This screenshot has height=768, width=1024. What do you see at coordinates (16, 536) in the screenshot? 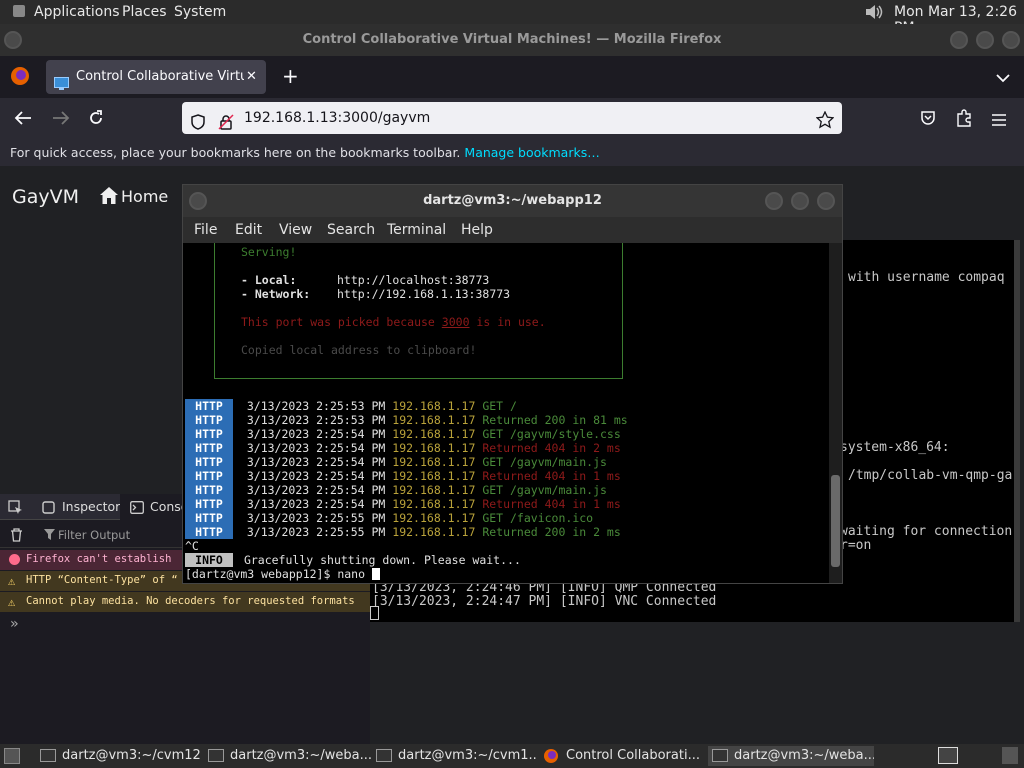
I see `trash-icon` at bounding box center [16, 536].